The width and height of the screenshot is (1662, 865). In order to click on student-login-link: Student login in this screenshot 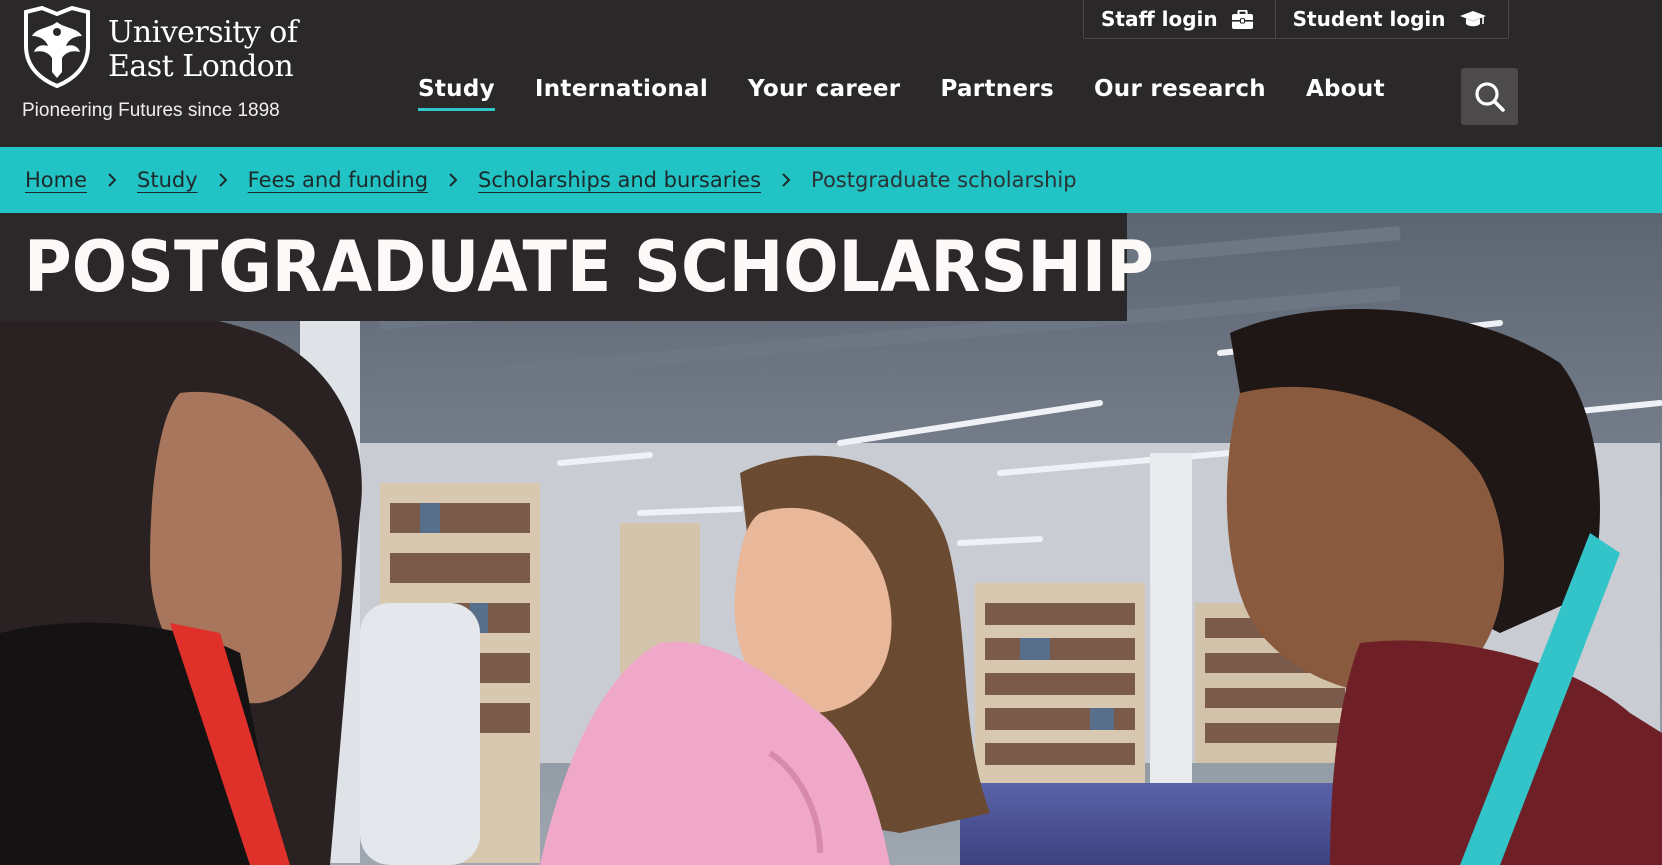, I will do `click(1391, 19)`.